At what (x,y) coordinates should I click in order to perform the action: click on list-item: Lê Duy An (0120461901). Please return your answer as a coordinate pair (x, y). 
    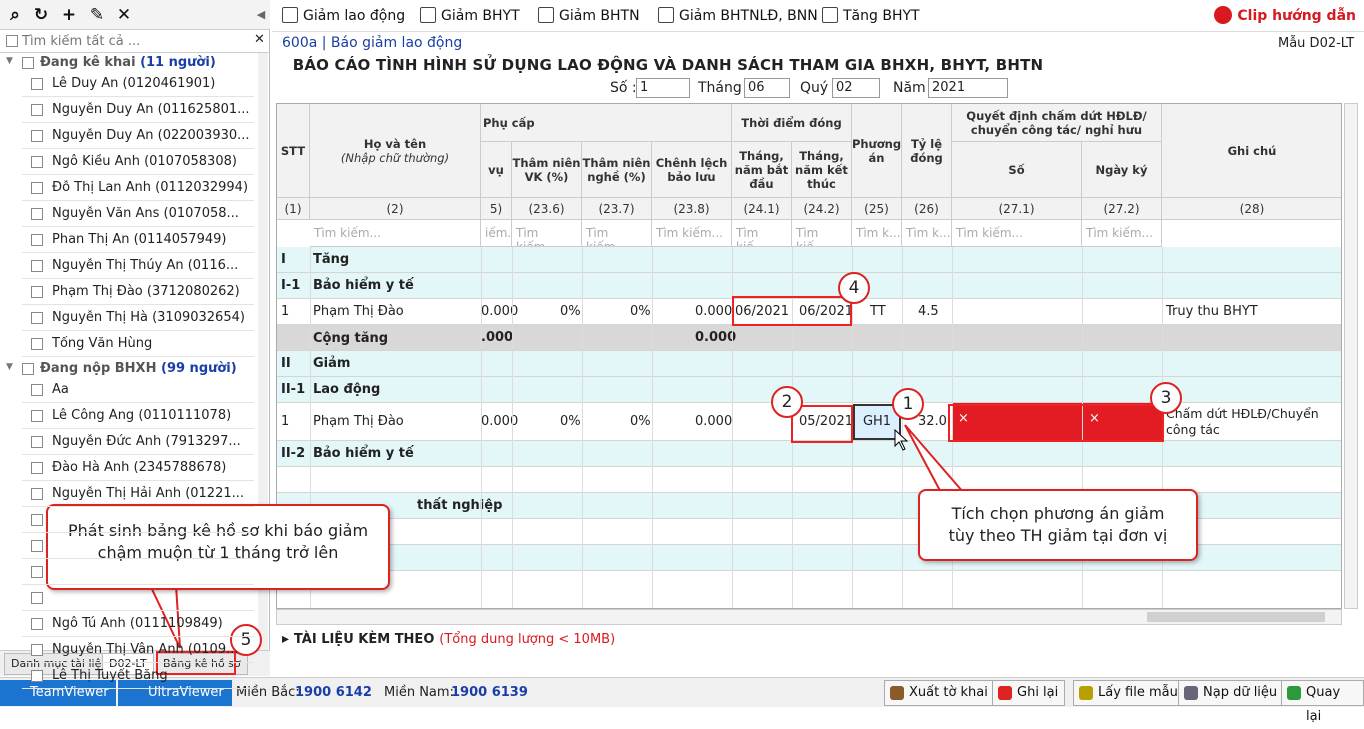
    Looking at the image, I should click on (138, 84).